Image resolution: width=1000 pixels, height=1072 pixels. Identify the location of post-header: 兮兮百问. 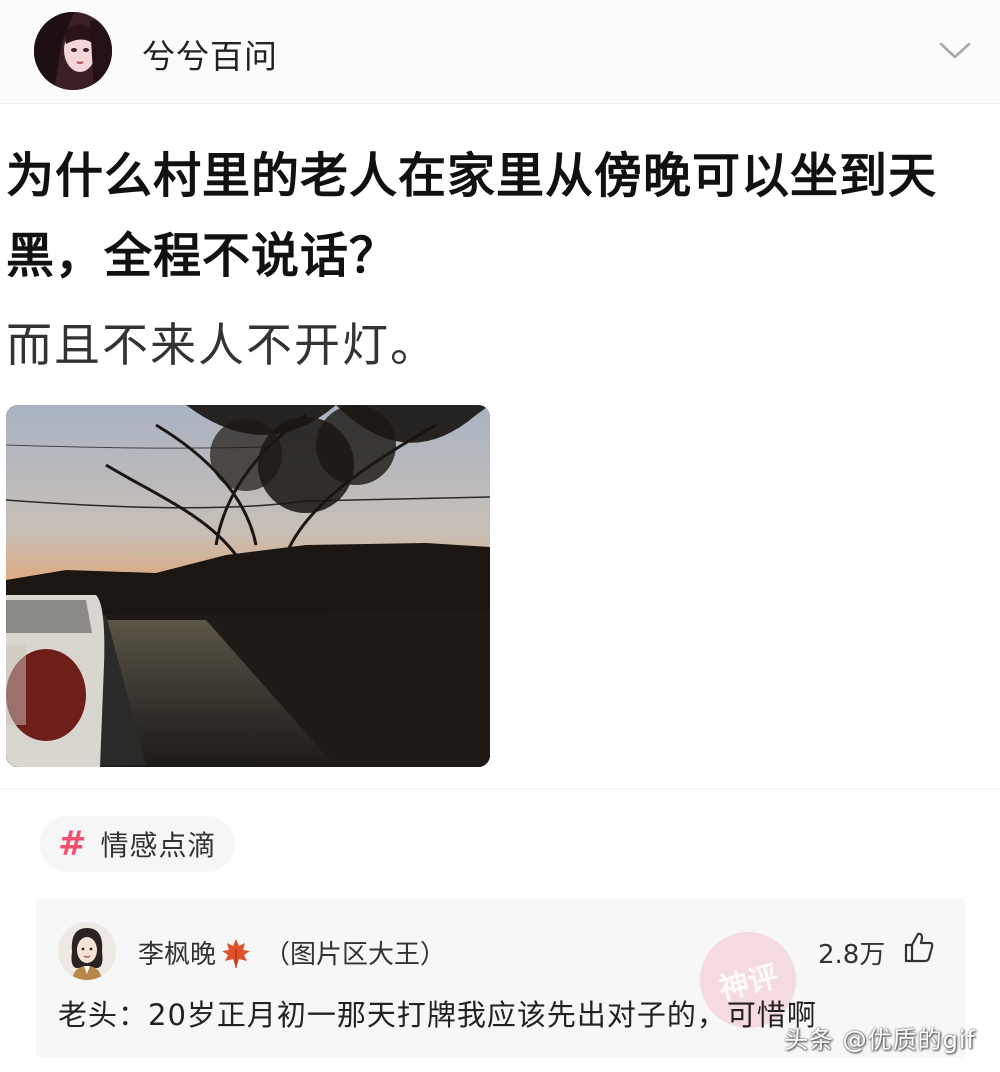
(500, 52).